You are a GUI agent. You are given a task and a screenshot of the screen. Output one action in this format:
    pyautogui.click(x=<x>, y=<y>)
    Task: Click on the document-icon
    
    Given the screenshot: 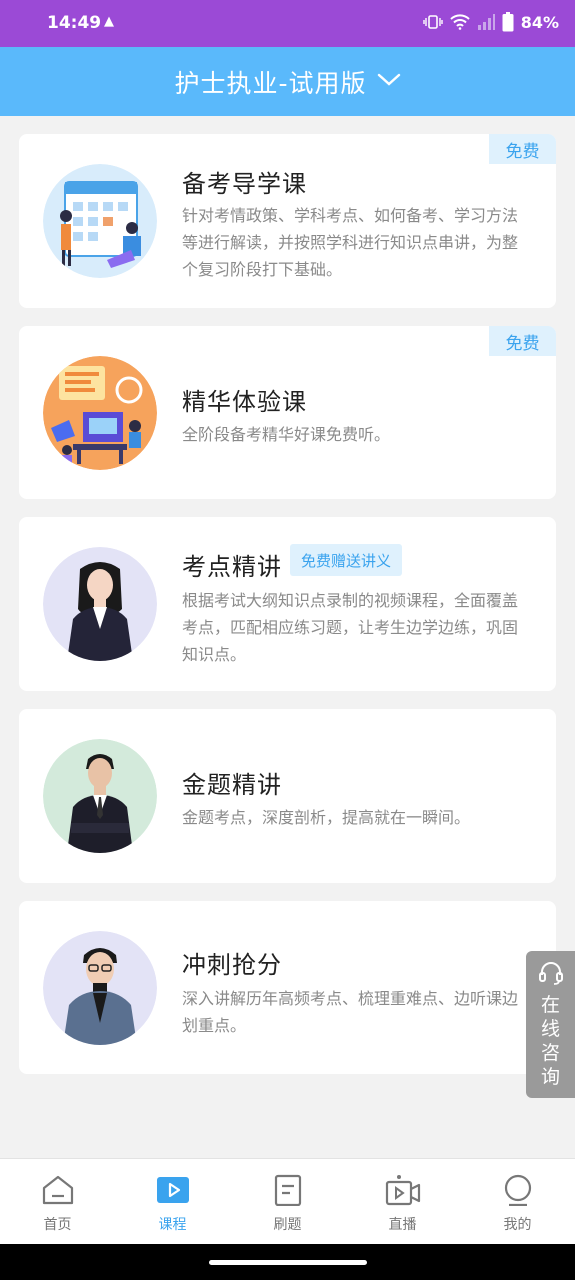 What is the action you would take?
    pyautogui.click(x=288, y=1192)
    